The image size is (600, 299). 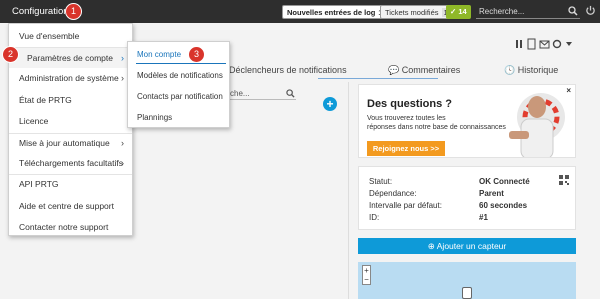 What do you see at coordinates (432, 246) in the screenshot?
I see `plus-circle-icon: ⊕` at bounding box center [432, 246].